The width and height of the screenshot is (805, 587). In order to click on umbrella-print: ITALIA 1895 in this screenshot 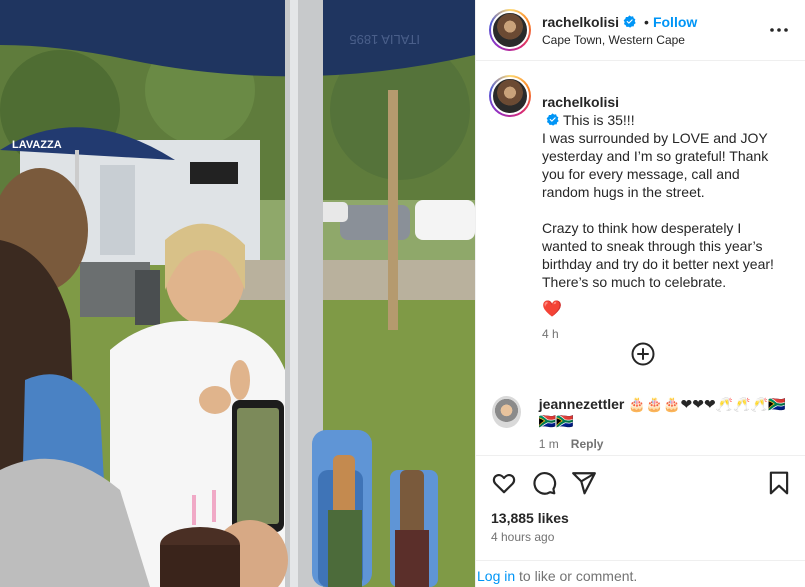, I will do `click(384, 39)`.